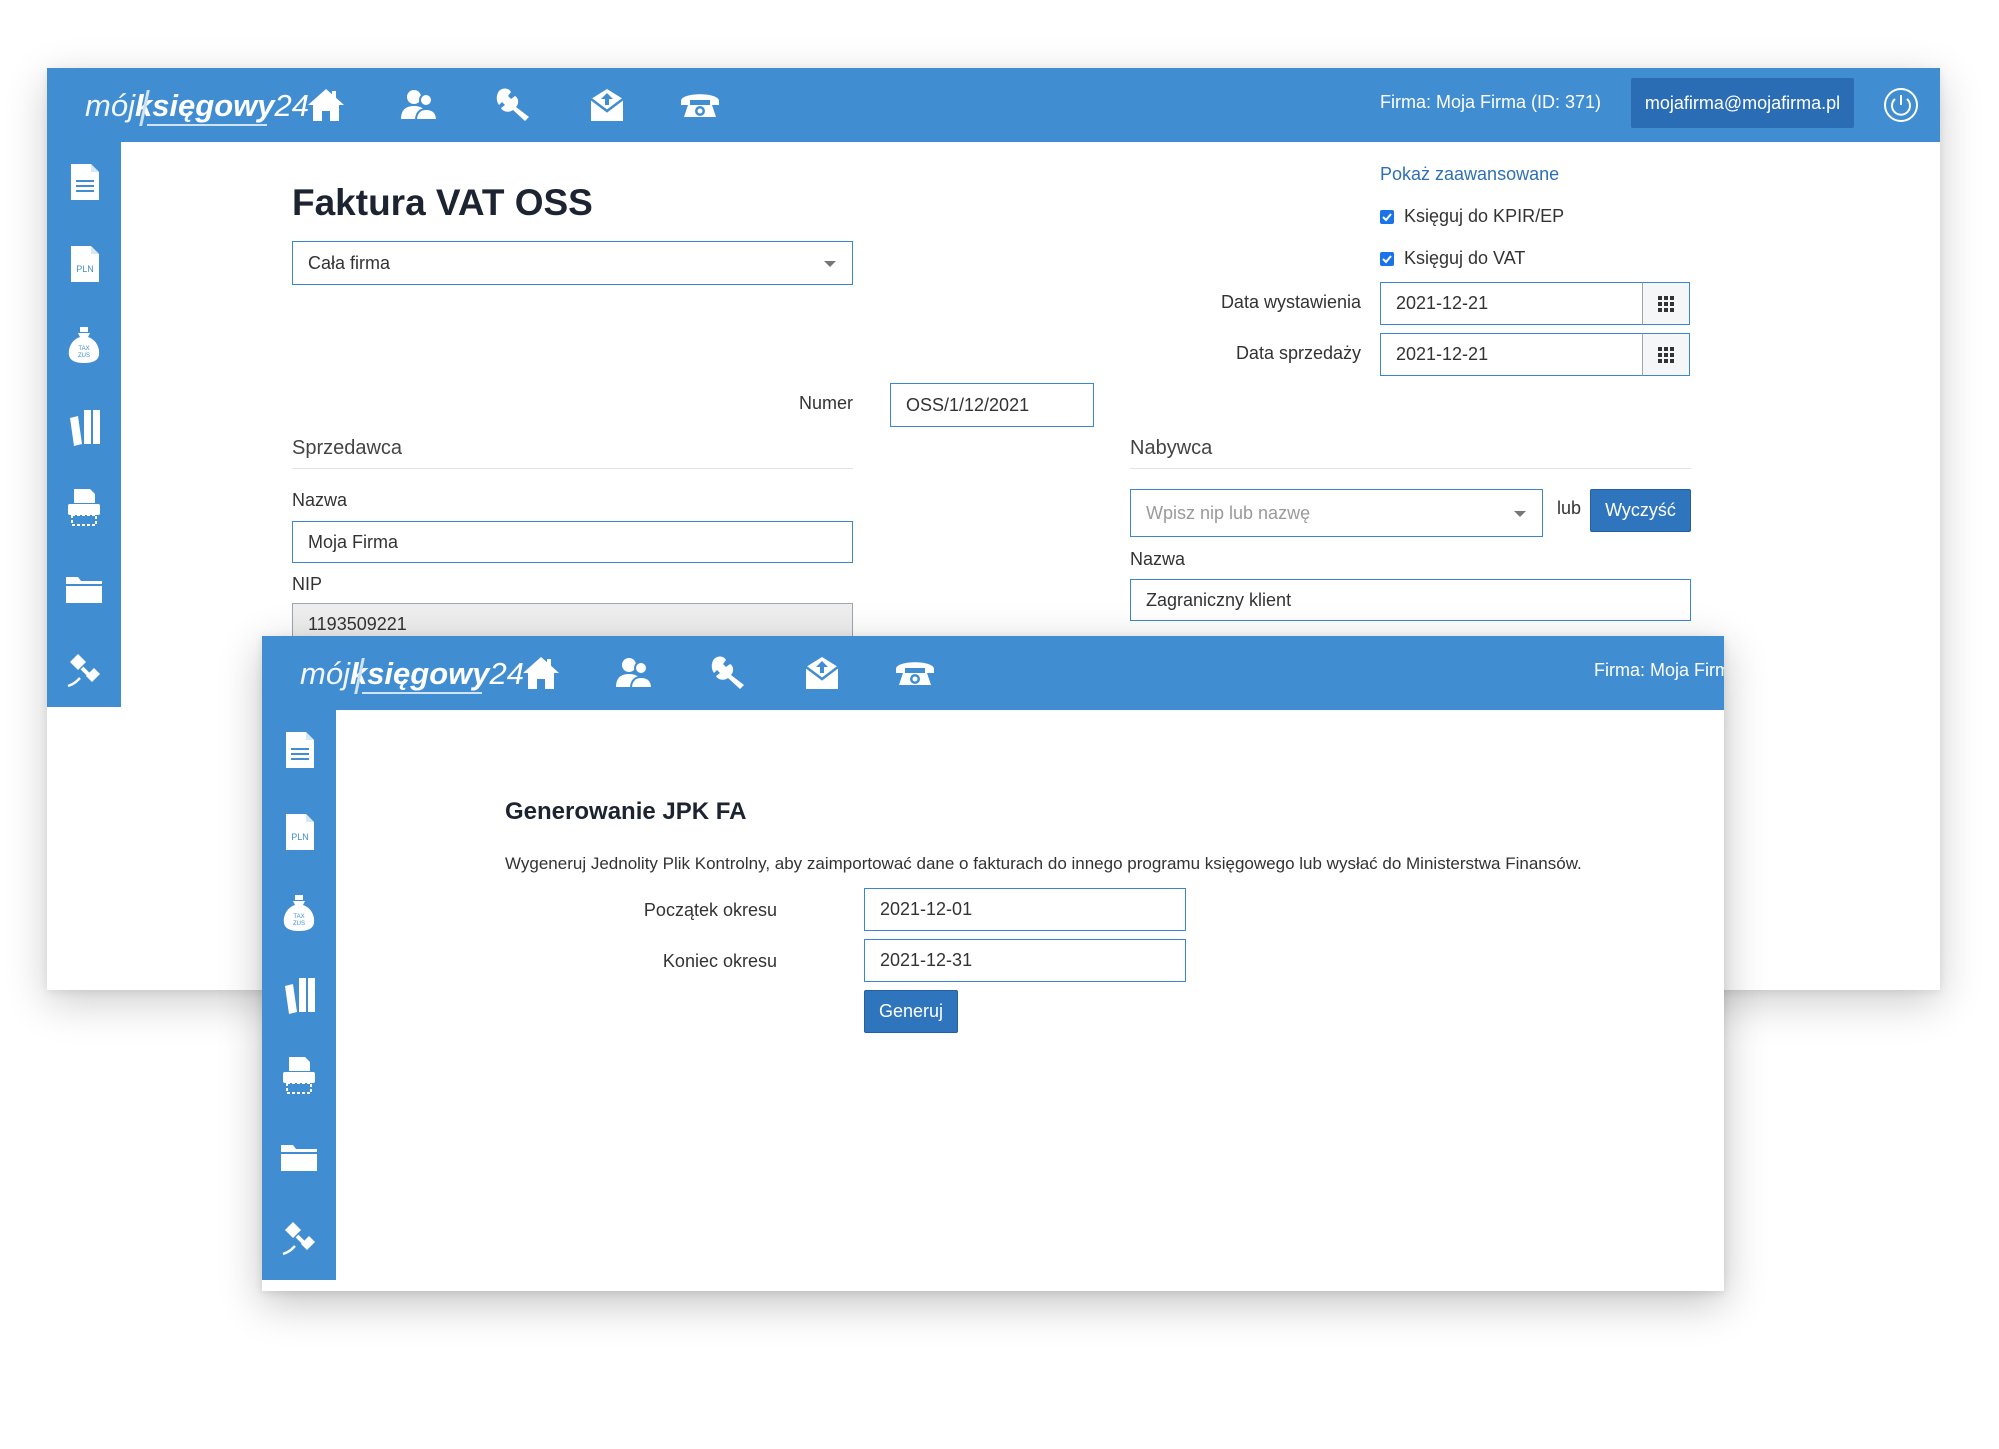  What do you see at coordinates (1387, 216) in the screenshot?
I see `kpir-checkbox` at bounding box center [1387, 216].